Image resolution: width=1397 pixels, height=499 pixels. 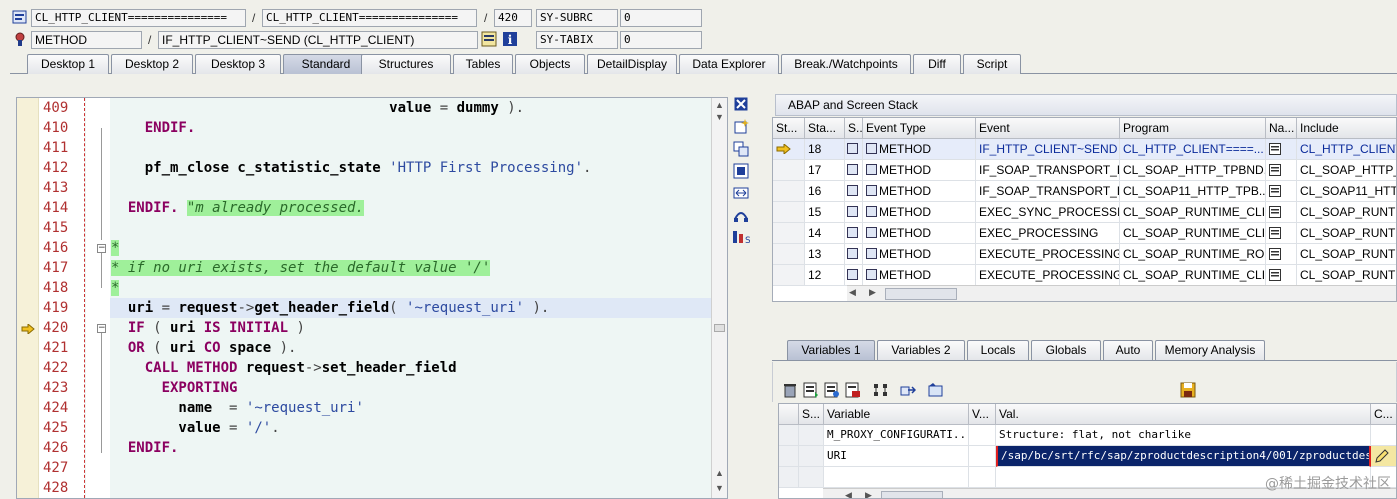 I want to click on delete-icon, so click(x=790, y=391).